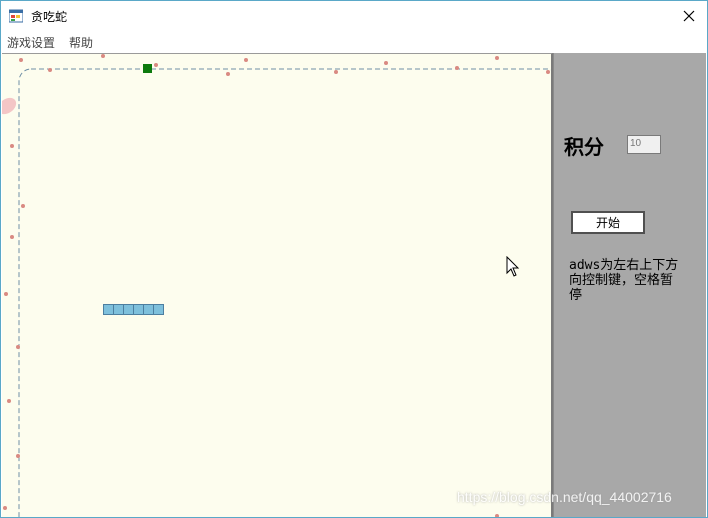 This screenshot has height=518, width=708. What do you see at coordinates (564, 497) in the screenshot?
I see `watermark: https://blog.csdn.net/qq_44002716` at bounding box center [564, 497].